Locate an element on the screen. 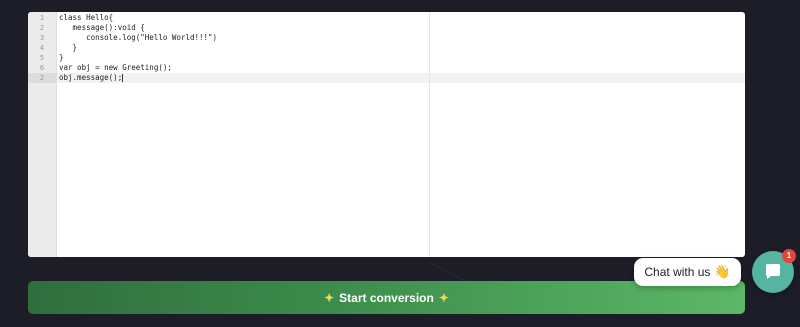 The image size is (800, 327). line-number: 5 is located at coordinates (42, 58).